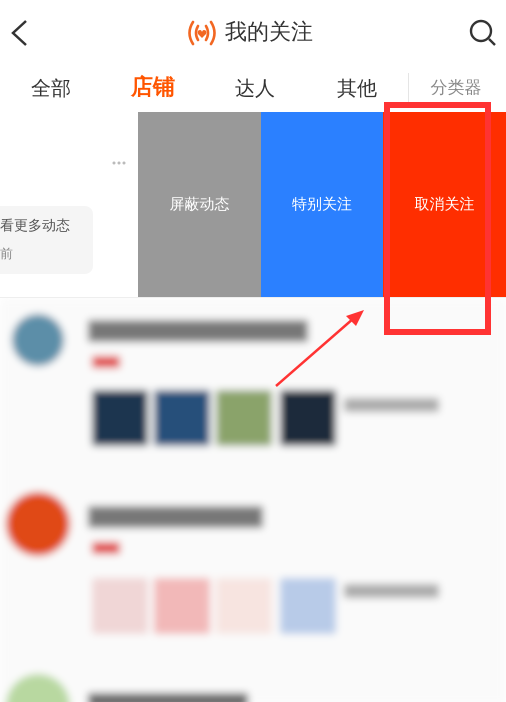  I want to click on tab: 店铺, so click(153, 87).